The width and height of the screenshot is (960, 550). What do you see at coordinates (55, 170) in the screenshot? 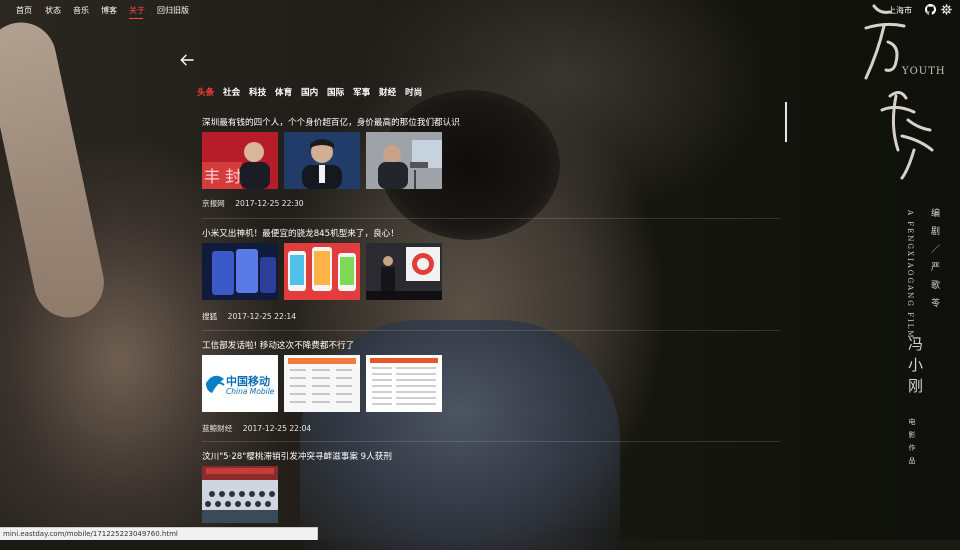
I see `background-arm` at bounding box center [55, 170].